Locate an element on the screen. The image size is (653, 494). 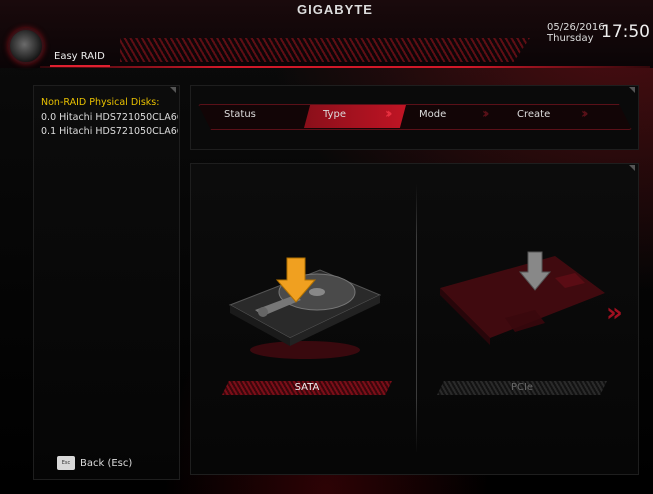
active-step-highlight is located at coordinates (355, 116).